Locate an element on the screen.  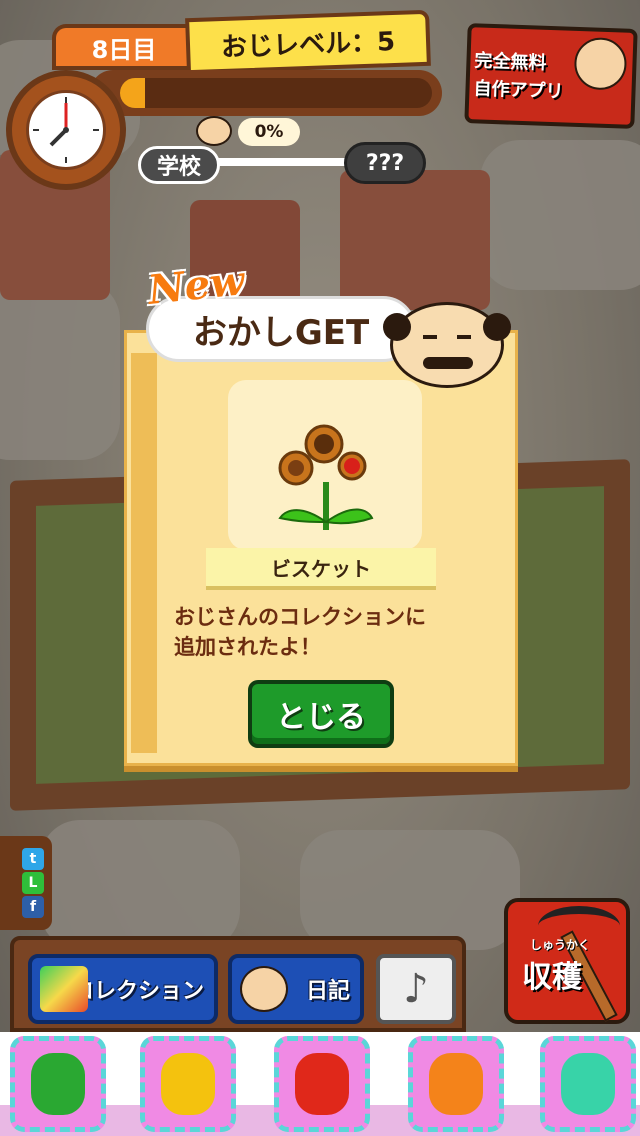
green-candy-icon is located at coordinates (58, 1084).